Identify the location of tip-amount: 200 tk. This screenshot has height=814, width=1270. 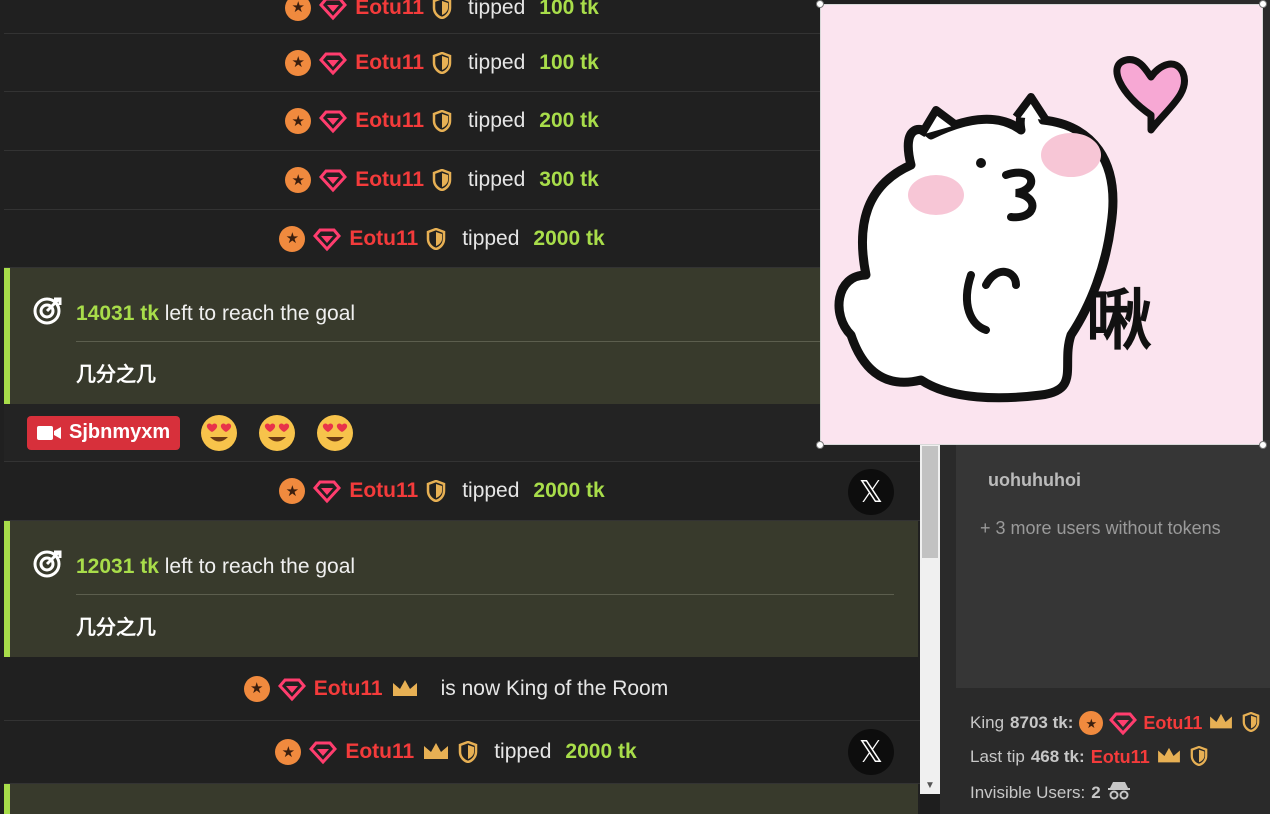
(569, 120).